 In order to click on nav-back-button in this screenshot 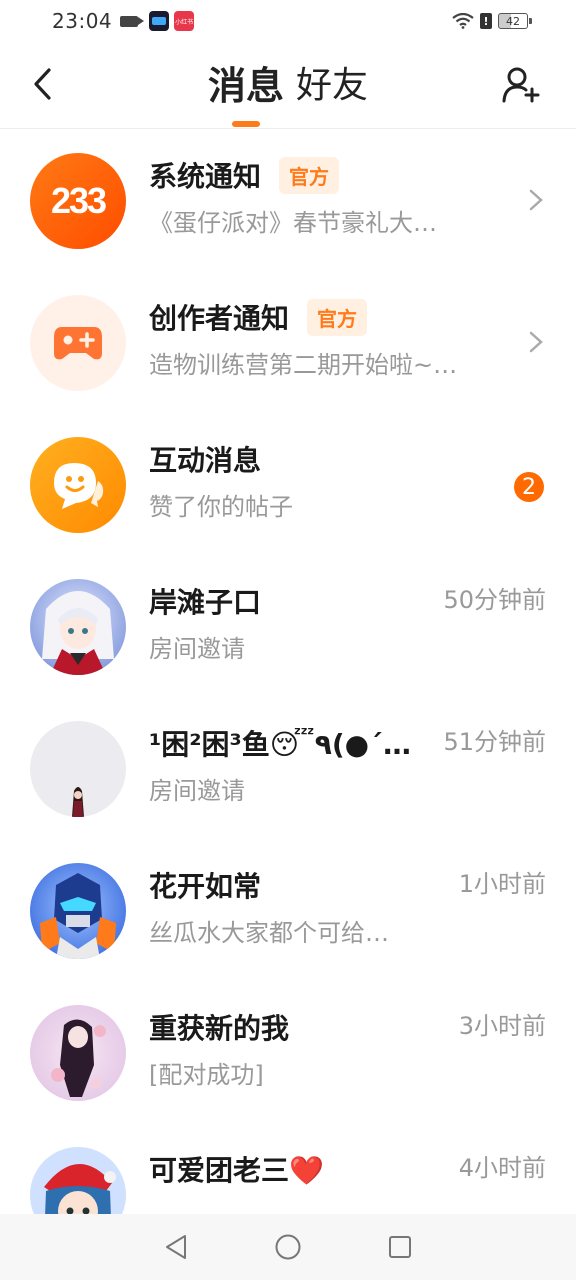, I will do `click(176, 1247)`.